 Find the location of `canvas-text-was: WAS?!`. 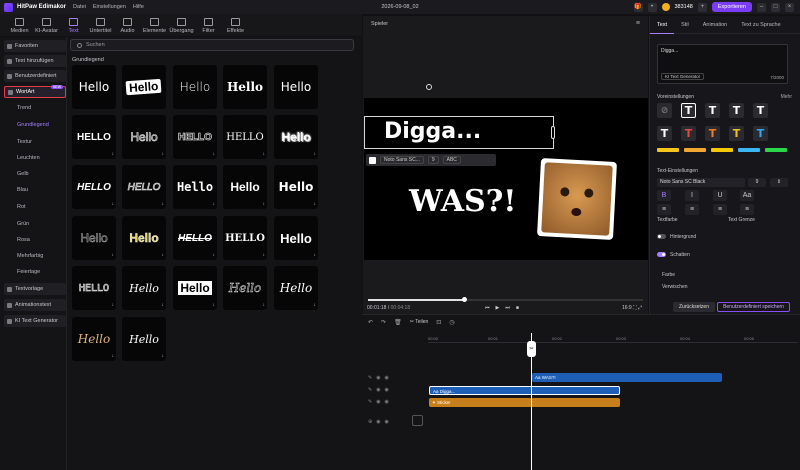

canvas-text-was: WAS?! is located at coordinates (462, 201).